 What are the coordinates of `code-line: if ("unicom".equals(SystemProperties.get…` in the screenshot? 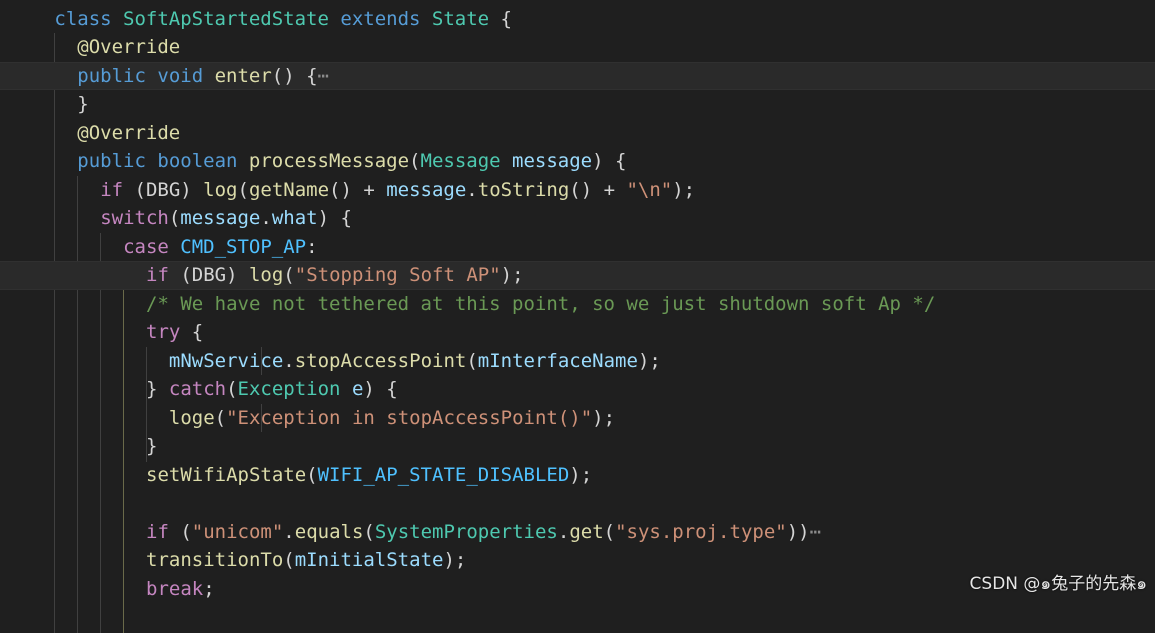 It's located at (577, 532).